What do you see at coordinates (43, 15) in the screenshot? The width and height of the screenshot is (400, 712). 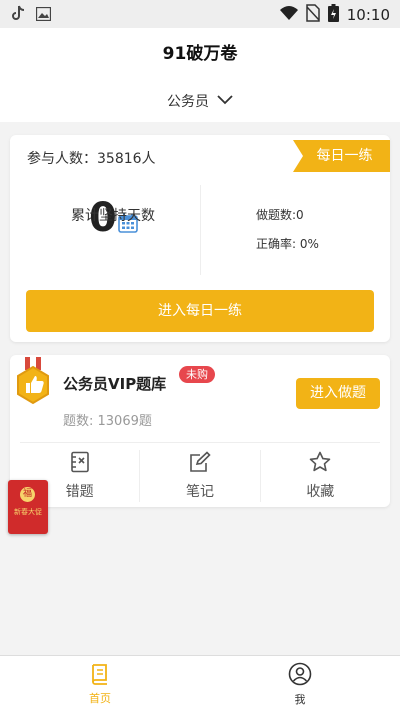 I see `image-icon` at bounding box center [43, 15].